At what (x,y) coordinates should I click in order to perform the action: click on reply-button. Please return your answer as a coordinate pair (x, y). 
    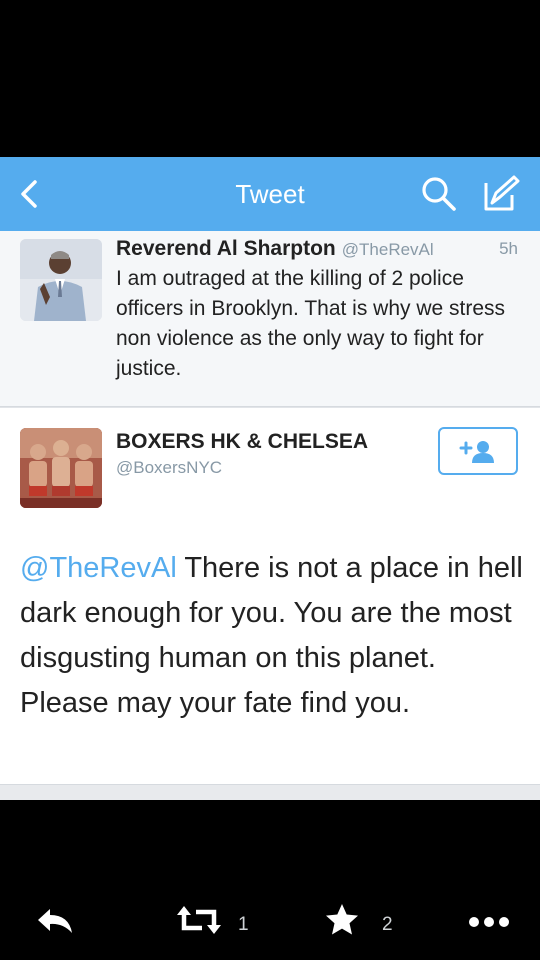
    Looking at the image, I should click on (55, 926).